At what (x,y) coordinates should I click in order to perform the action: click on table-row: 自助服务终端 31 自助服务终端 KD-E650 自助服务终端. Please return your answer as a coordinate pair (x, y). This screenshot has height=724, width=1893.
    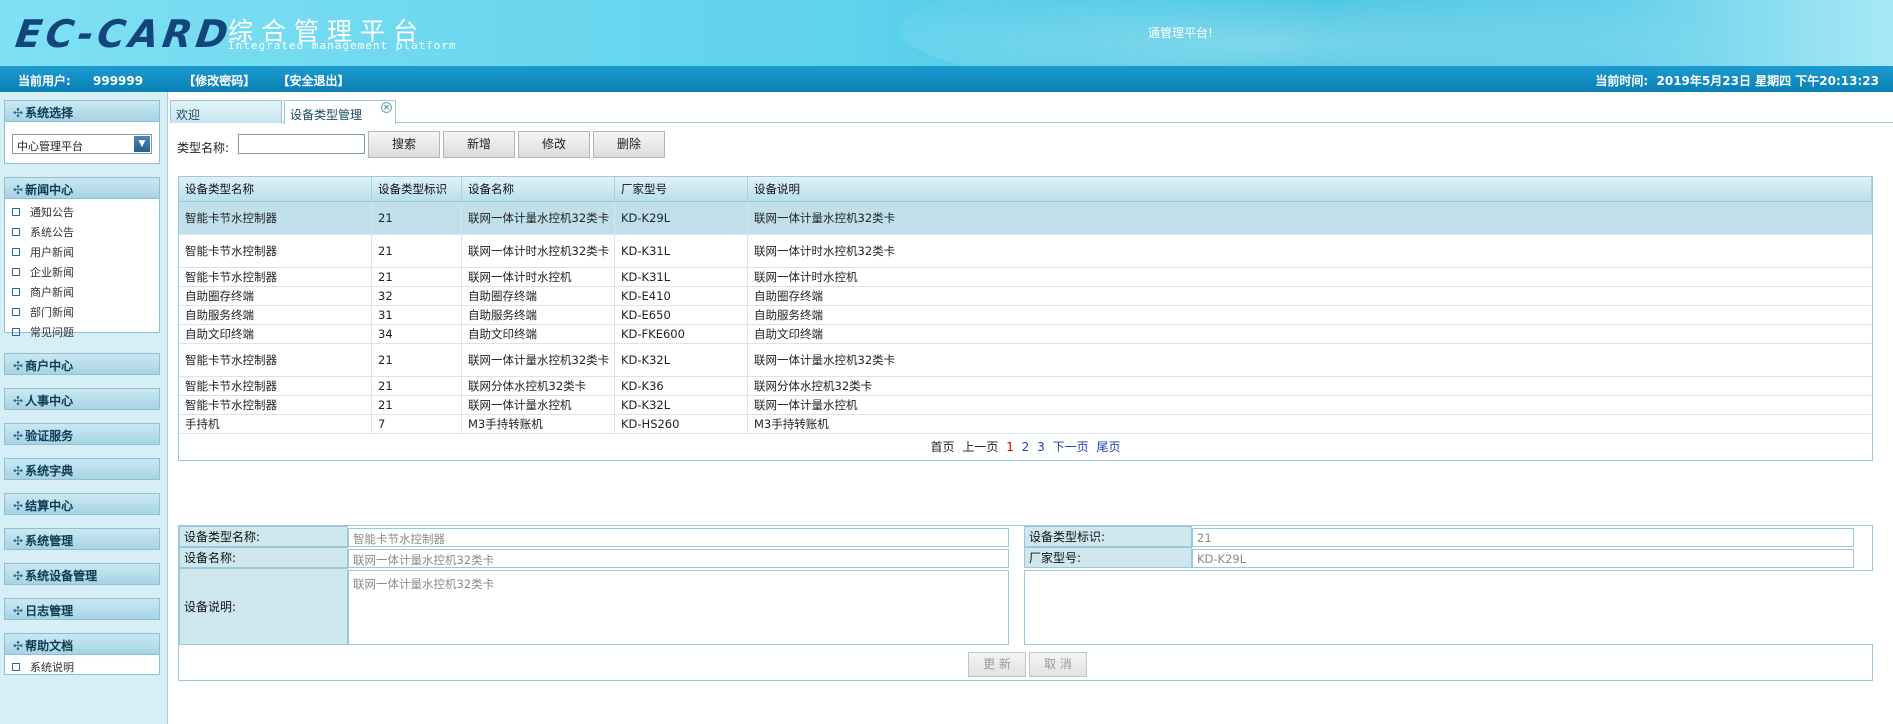
    Looking at the image, I should click on (1025, 315).